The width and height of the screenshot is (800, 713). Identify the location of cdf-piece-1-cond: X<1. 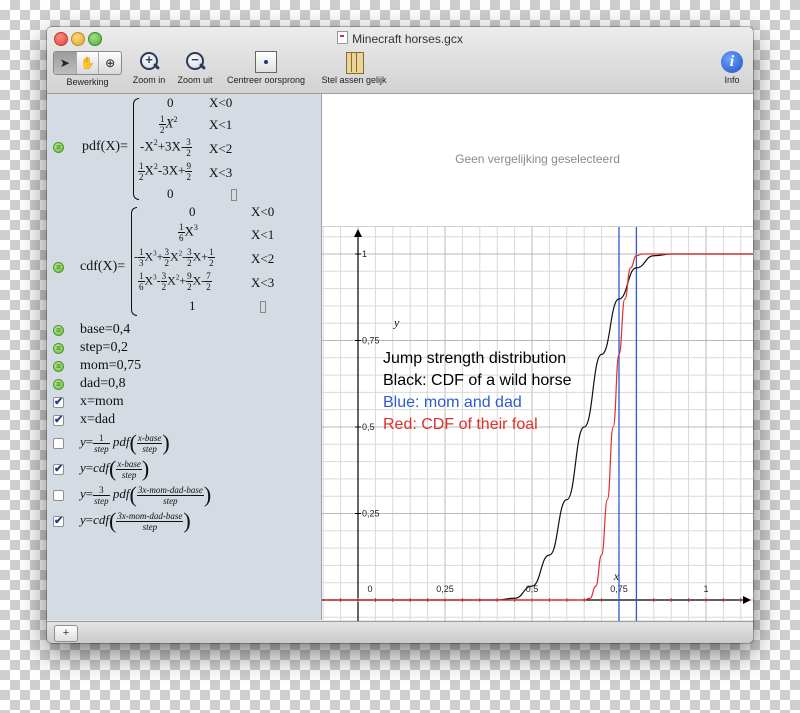
(263, 234).